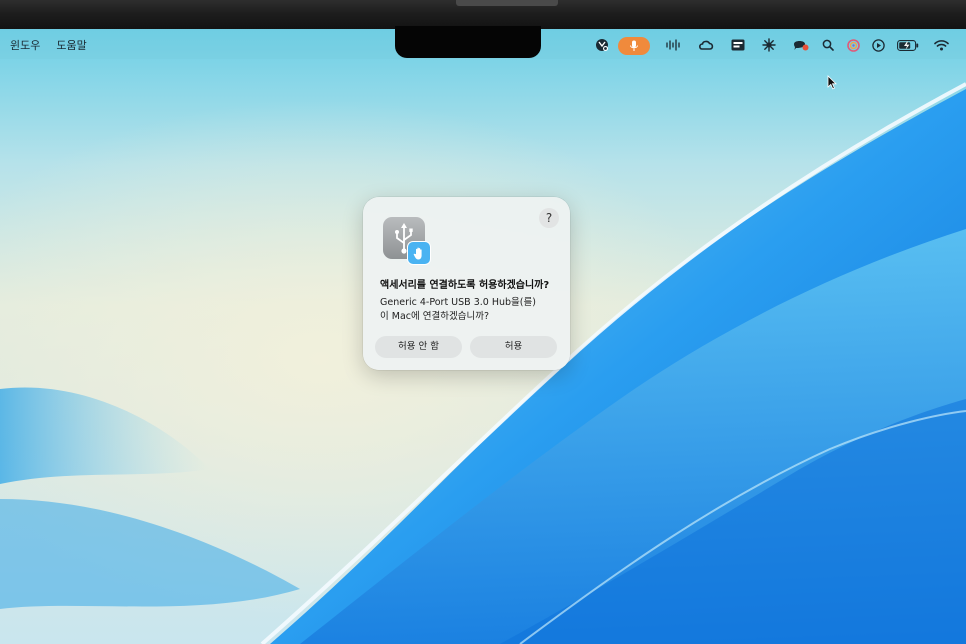 The image size is (966, 644). What do you see at coordinates (602, 45) in the screenshot?
I see `scrollbar-app-icon` at bounding box center [602, 45].